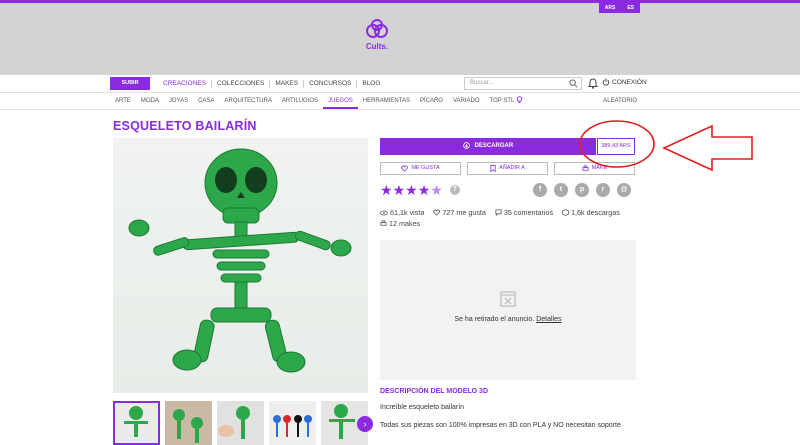 The width and height of the screenshot is (800, 445). Describe the element at coordinates (599, 168) in the screenshot. I see `make-label: MAKE` at that location.